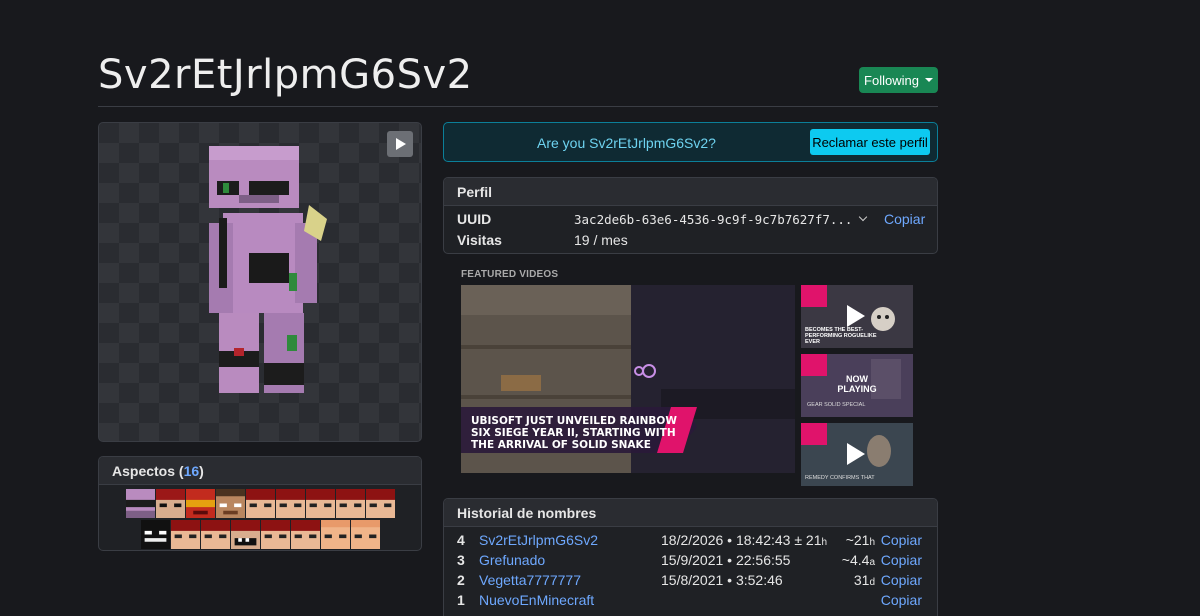 This screenshot has width=1200, height=616. I want to click on caption-line: UBISOFT JUST UNVEILED RAINBOW, so click(574, 421).